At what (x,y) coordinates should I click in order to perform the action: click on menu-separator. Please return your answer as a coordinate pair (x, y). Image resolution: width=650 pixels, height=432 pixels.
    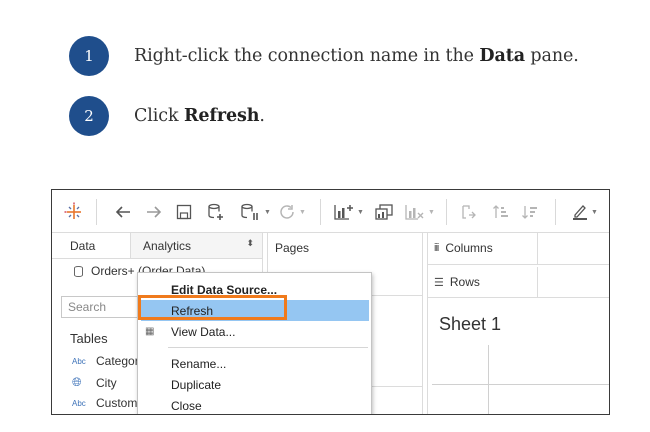
    Looking at the image, I should click on (268, 347).